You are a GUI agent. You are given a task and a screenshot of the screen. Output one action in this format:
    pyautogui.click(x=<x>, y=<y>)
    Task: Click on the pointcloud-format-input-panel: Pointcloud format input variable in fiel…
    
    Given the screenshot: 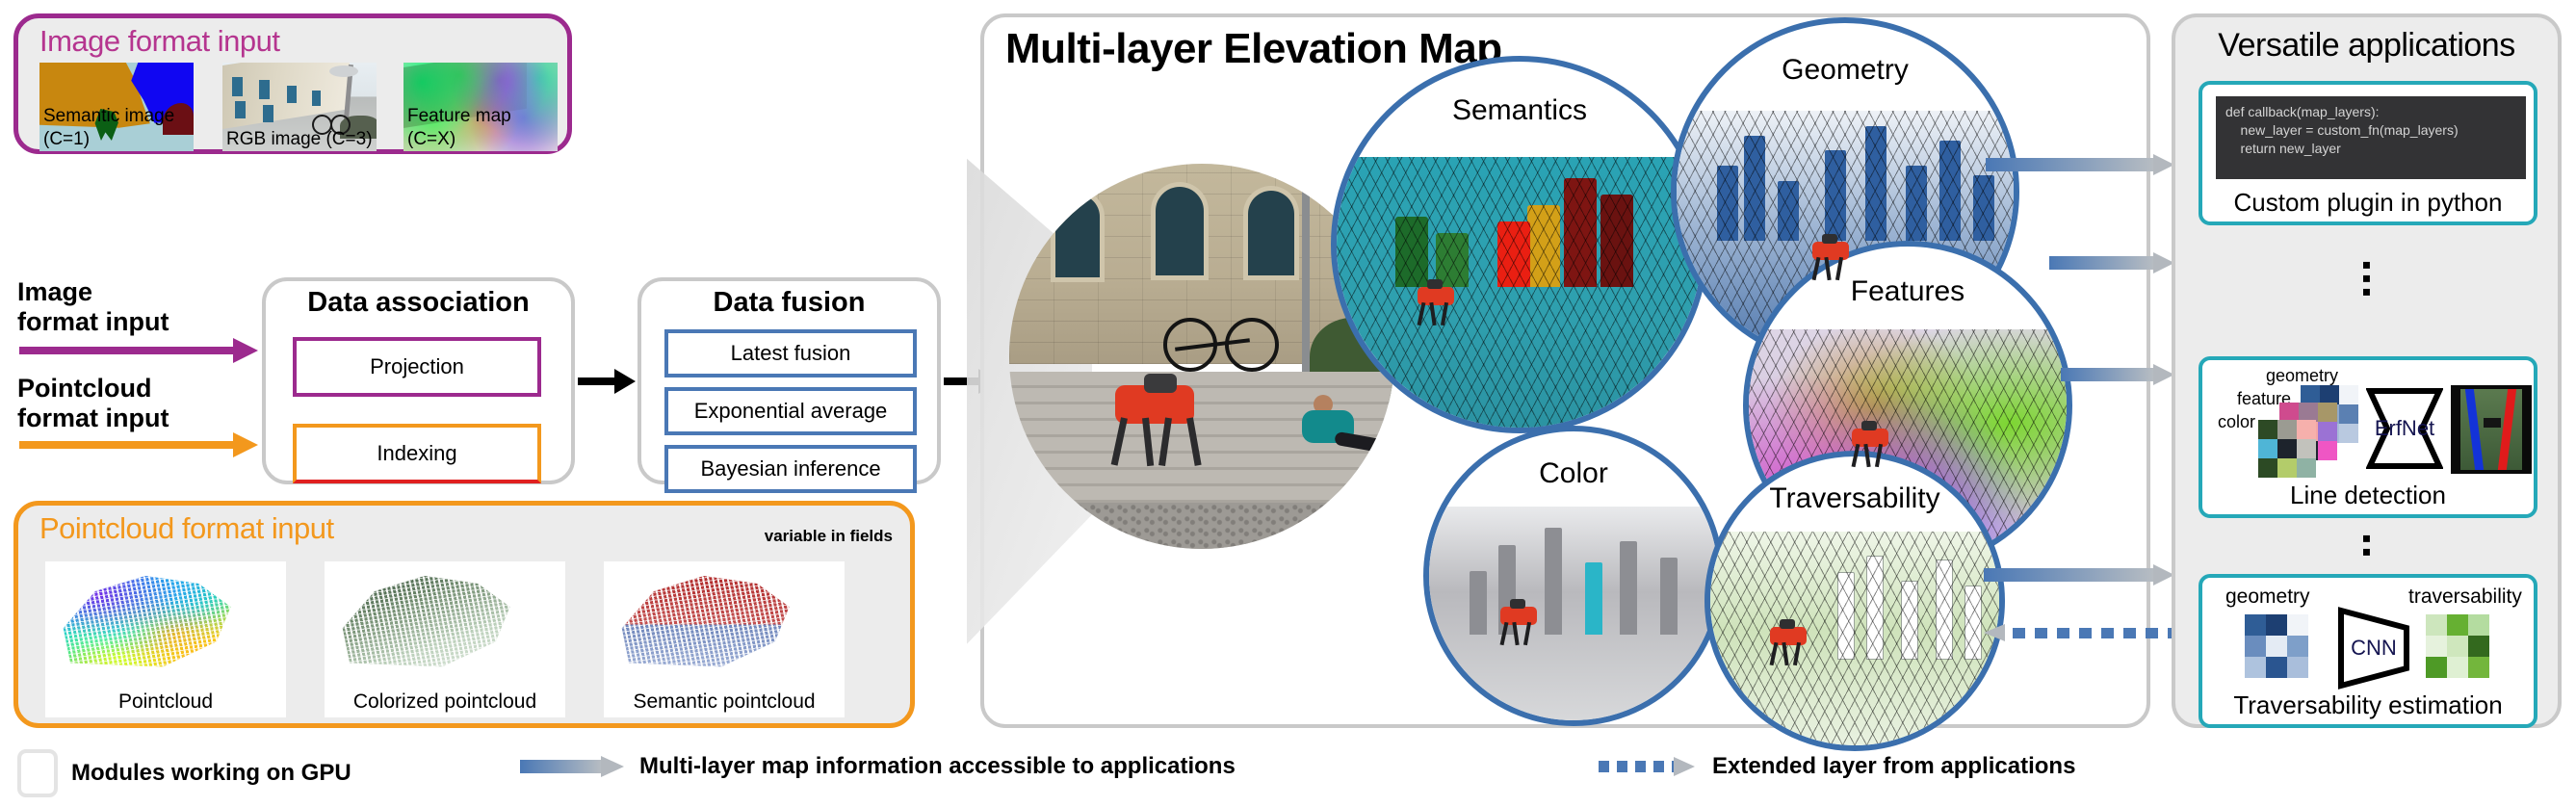 What is the action you would take?
    pyautogui.click(x=464, y=614)
    